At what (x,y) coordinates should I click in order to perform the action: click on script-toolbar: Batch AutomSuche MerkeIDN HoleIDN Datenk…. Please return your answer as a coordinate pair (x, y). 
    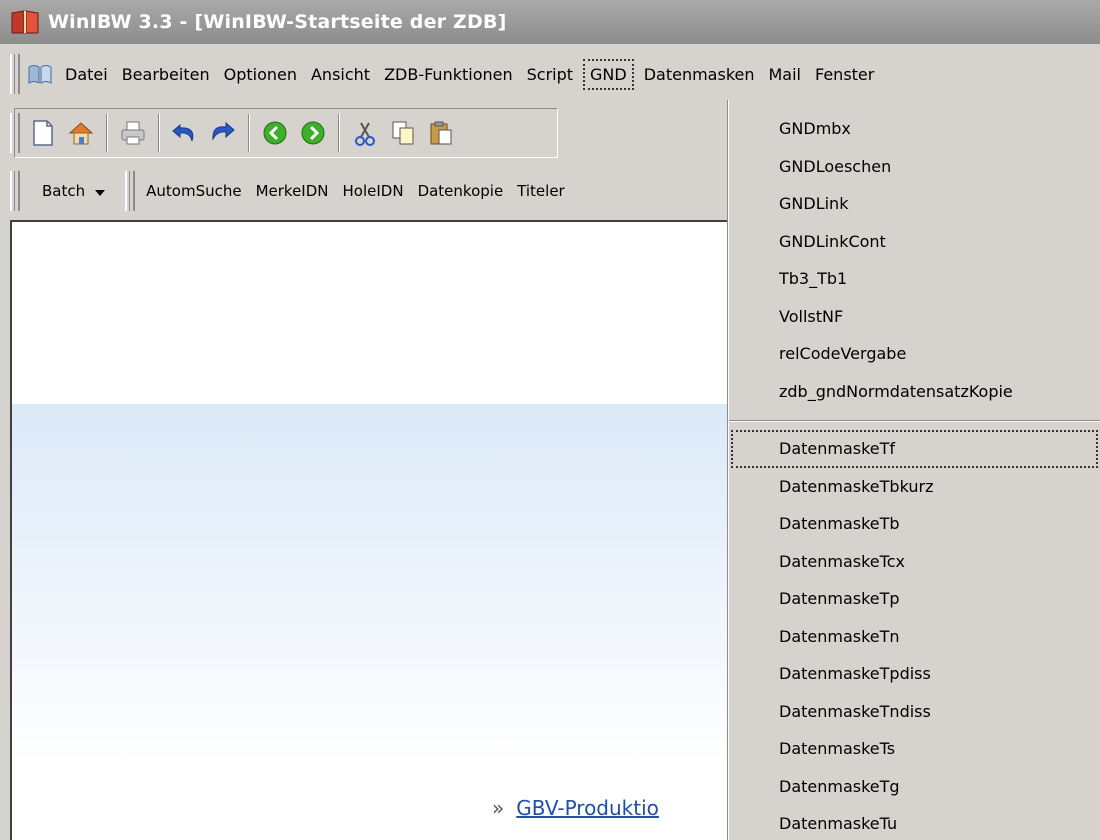
    Looking at the image, I should click on (365, 191).